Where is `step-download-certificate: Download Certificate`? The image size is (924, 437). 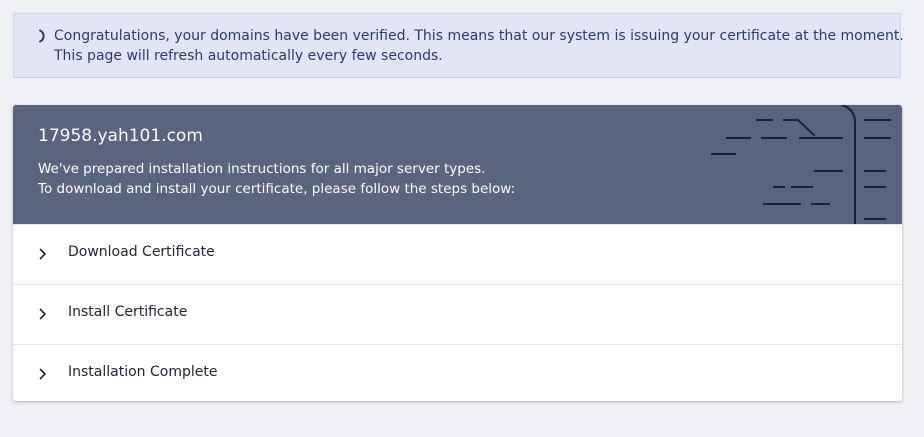 step-download-certificate: Download Certificate is located at coordinates (457, 254).